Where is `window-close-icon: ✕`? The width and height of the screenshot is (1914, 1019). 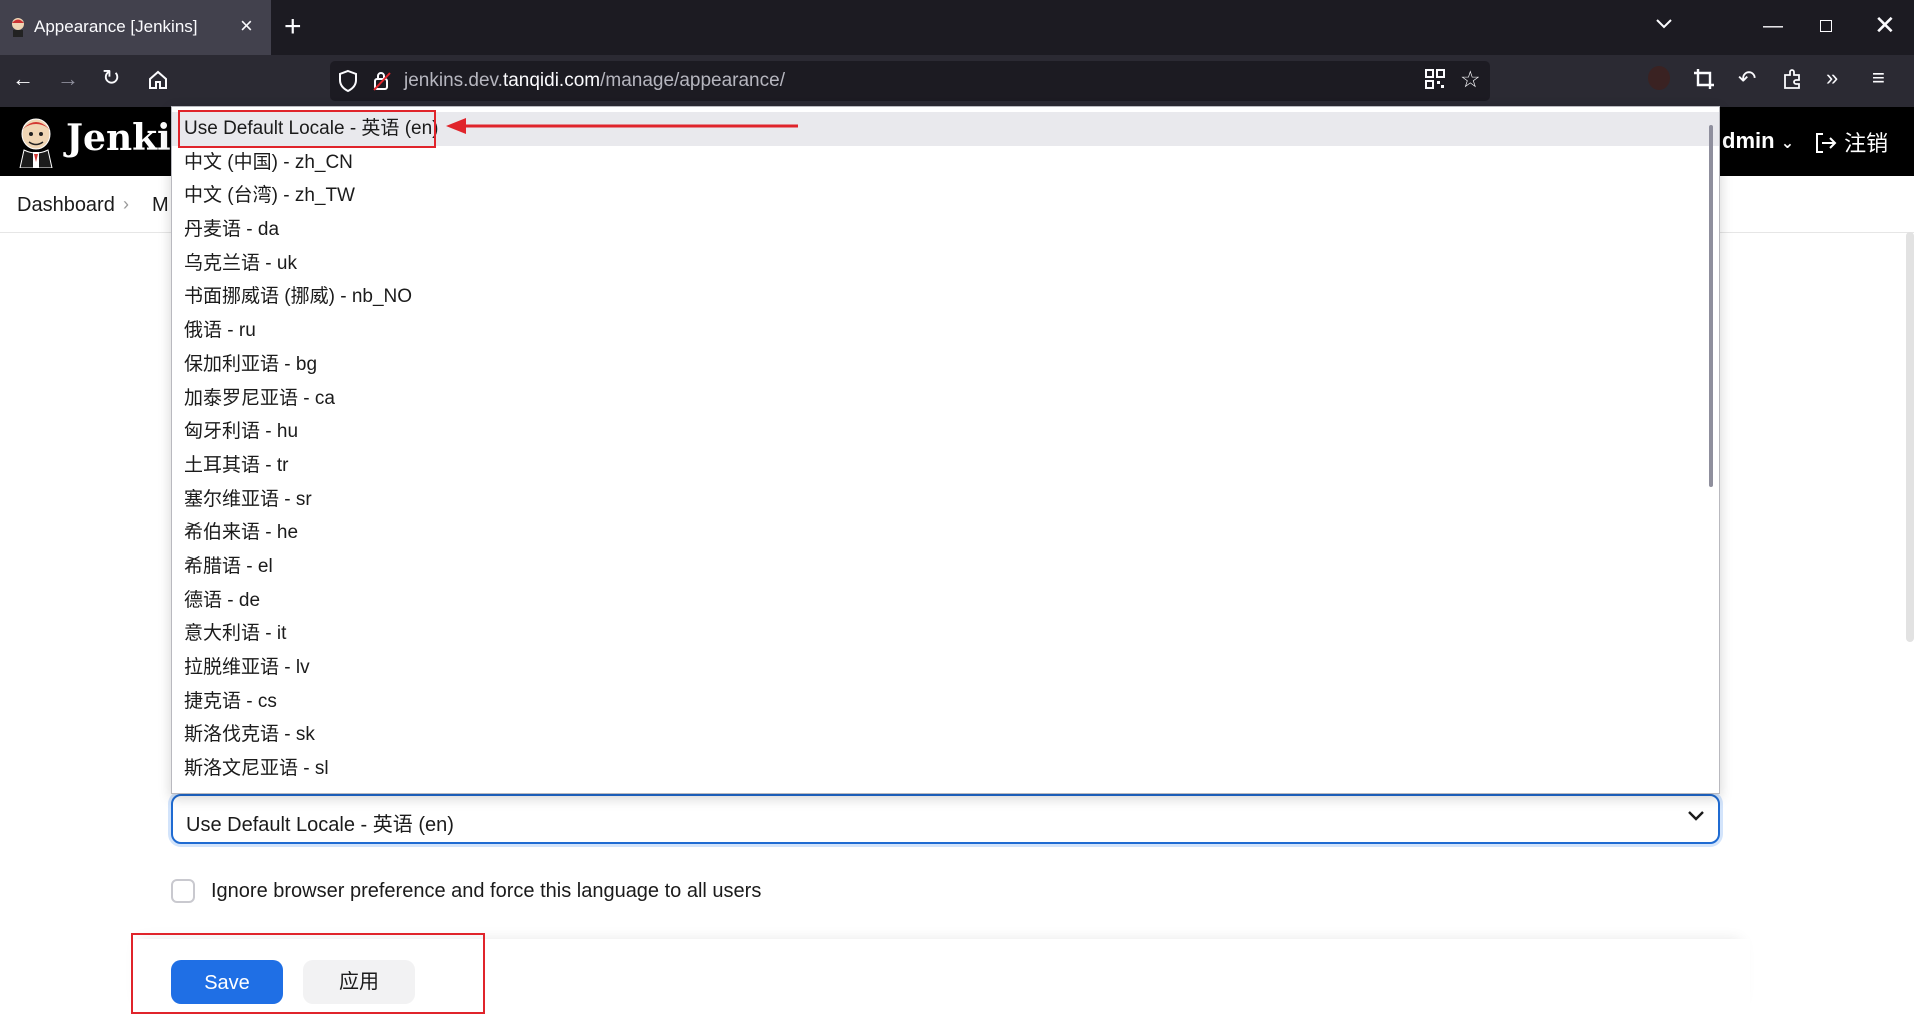 window-close-icon: ✕ is located at coordinates (1885, 25).